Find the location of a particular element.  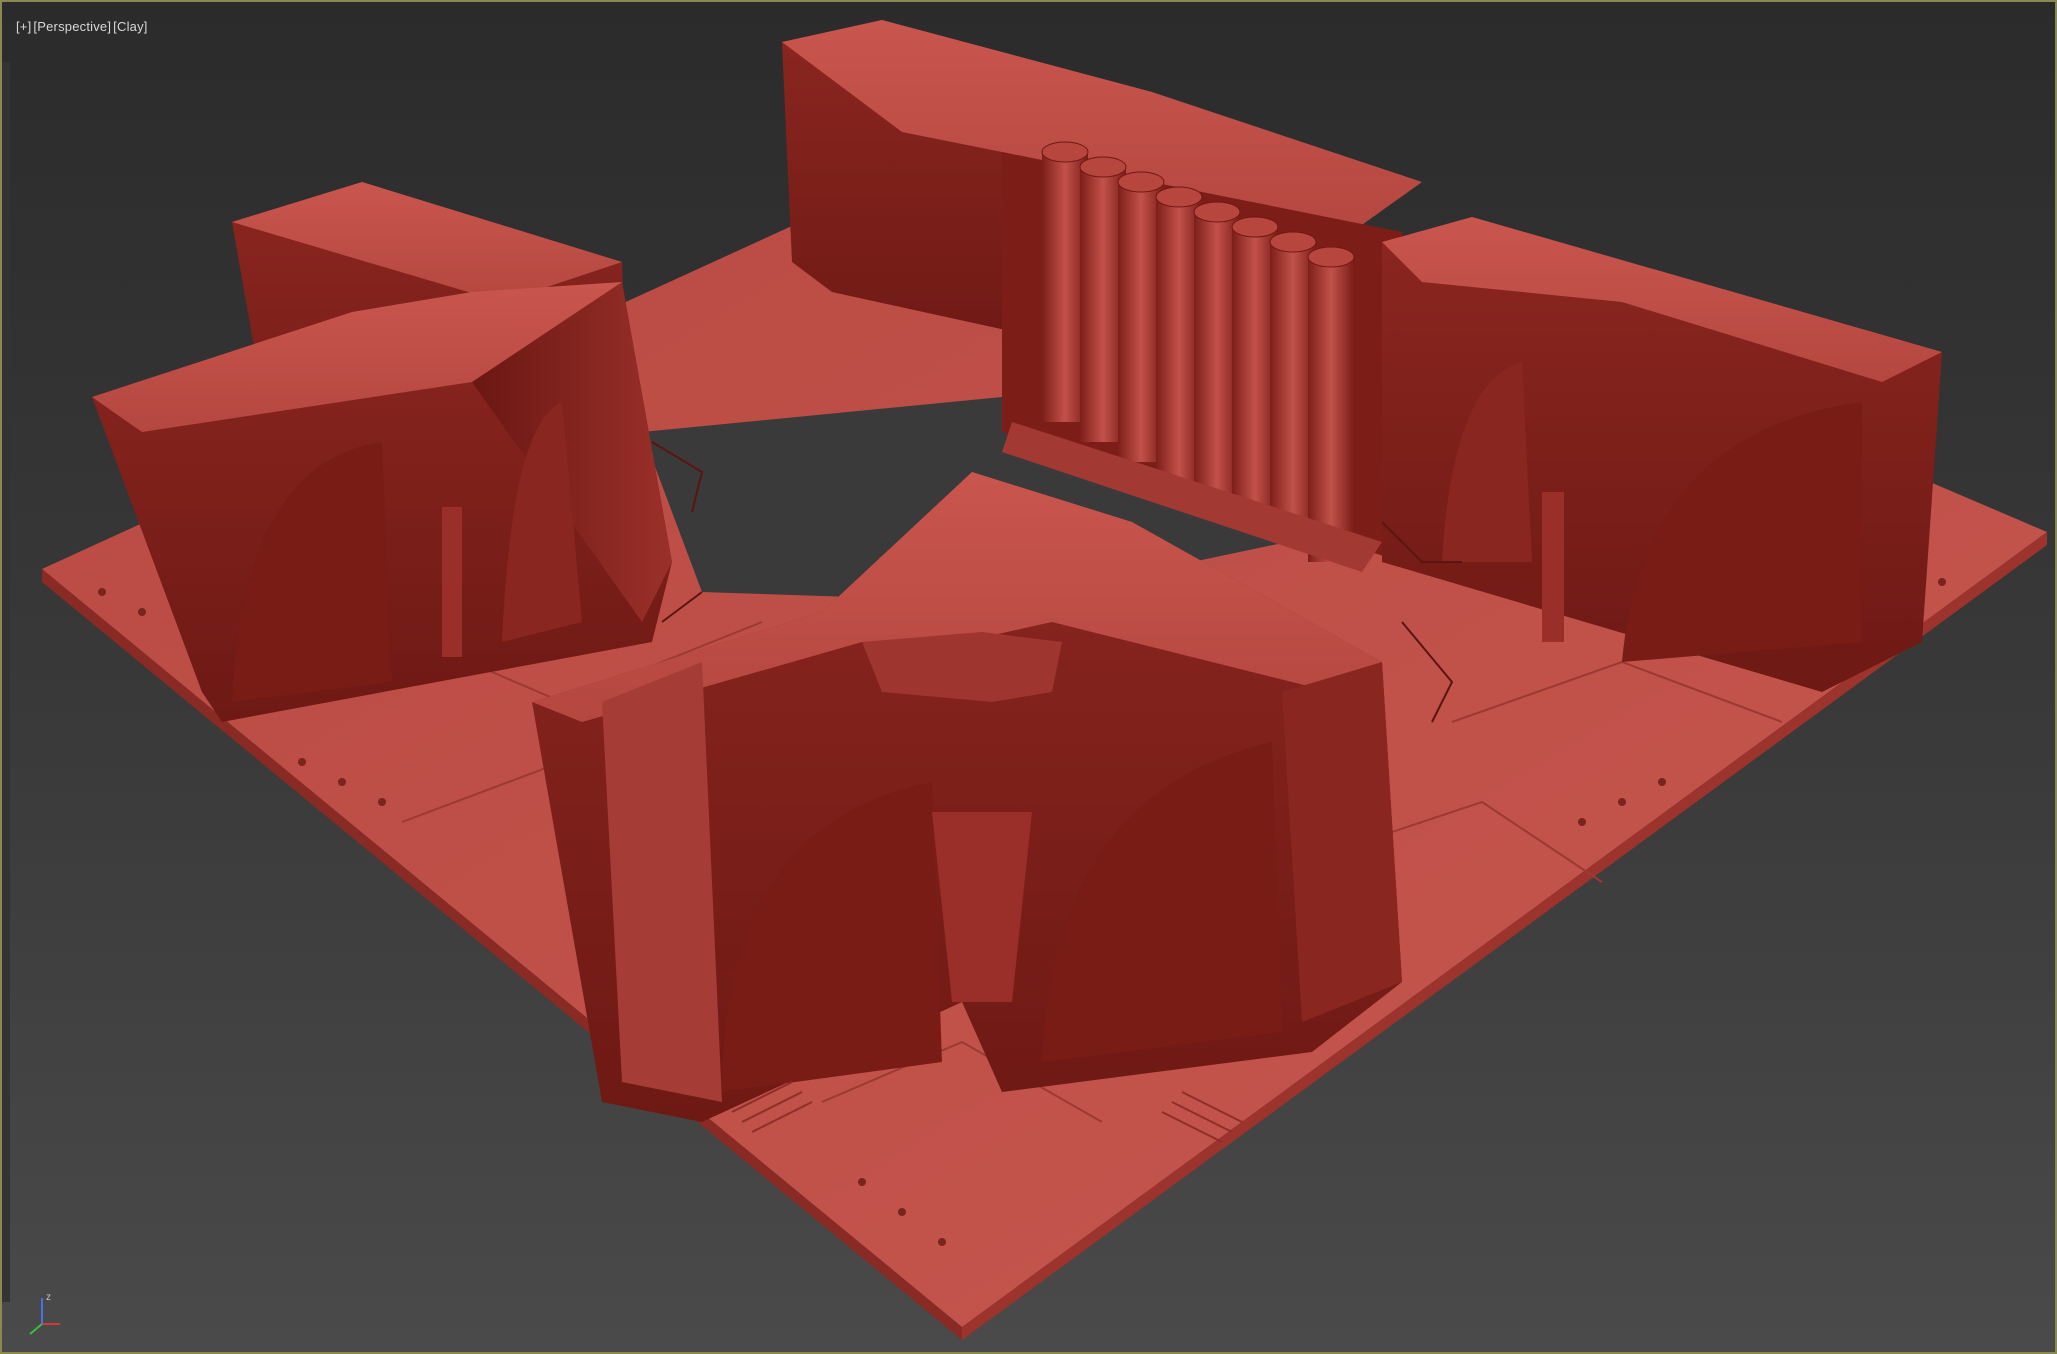

gizmo-z-label: z is located at coordinates (48, 1297).